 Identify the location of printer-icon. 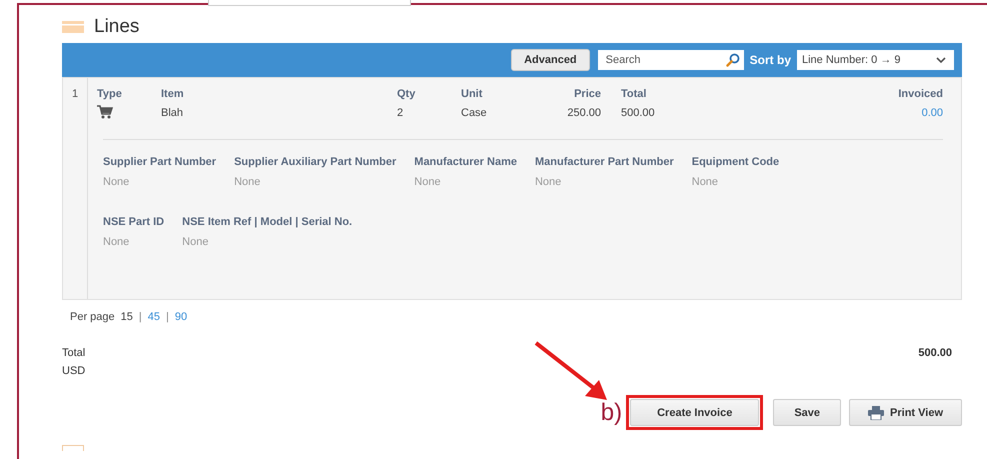
(876, 413).